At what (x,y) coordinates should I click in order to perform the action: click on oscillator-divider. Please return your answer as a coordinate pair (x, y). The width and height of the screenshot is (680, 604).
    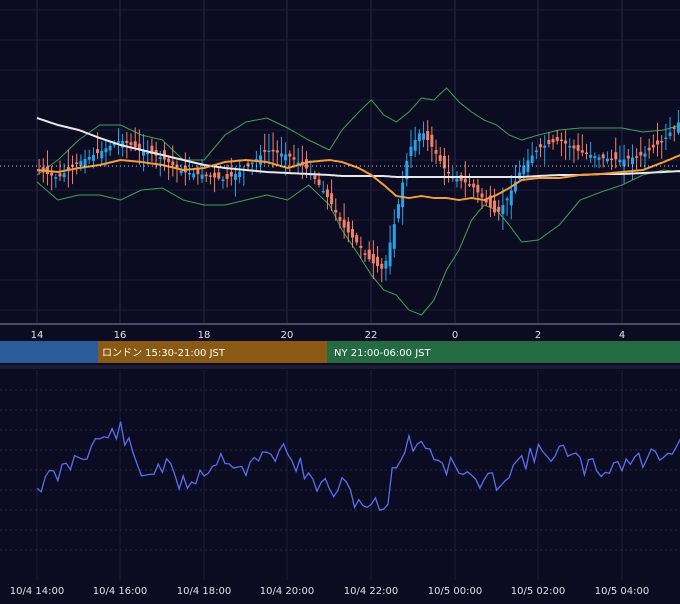
    Looking at the image, I should click on (340, 367).